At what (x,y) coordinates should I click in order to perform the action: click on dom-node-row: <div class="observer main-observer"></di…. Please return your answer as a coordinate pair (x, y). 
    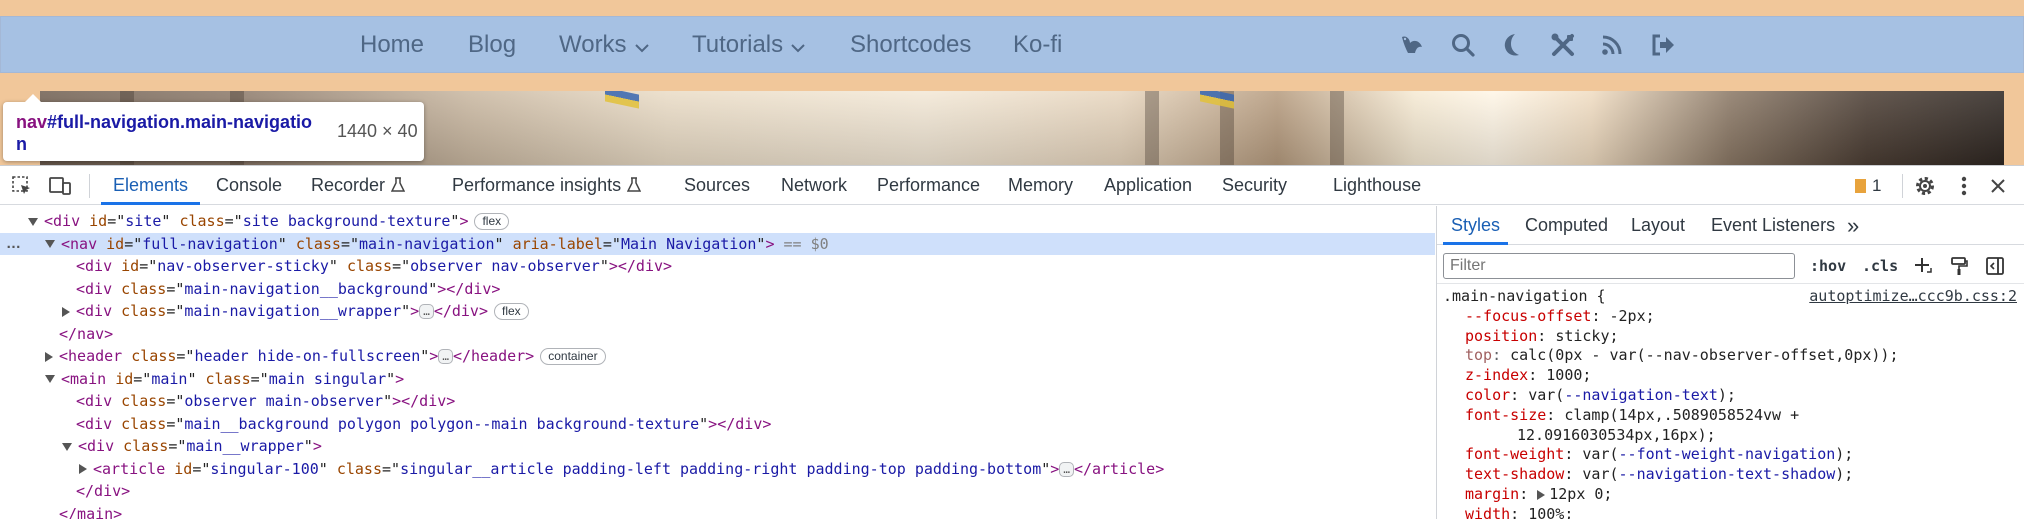
    Looking at the image, I should click on (717, 401).